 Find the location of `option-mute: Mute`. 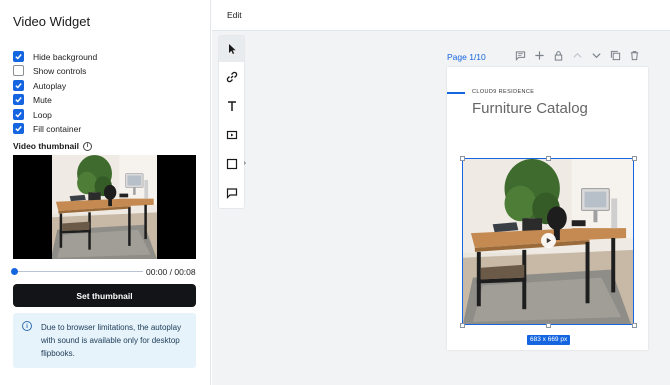

option-mute: Mute is located at coordinates (32, 99).